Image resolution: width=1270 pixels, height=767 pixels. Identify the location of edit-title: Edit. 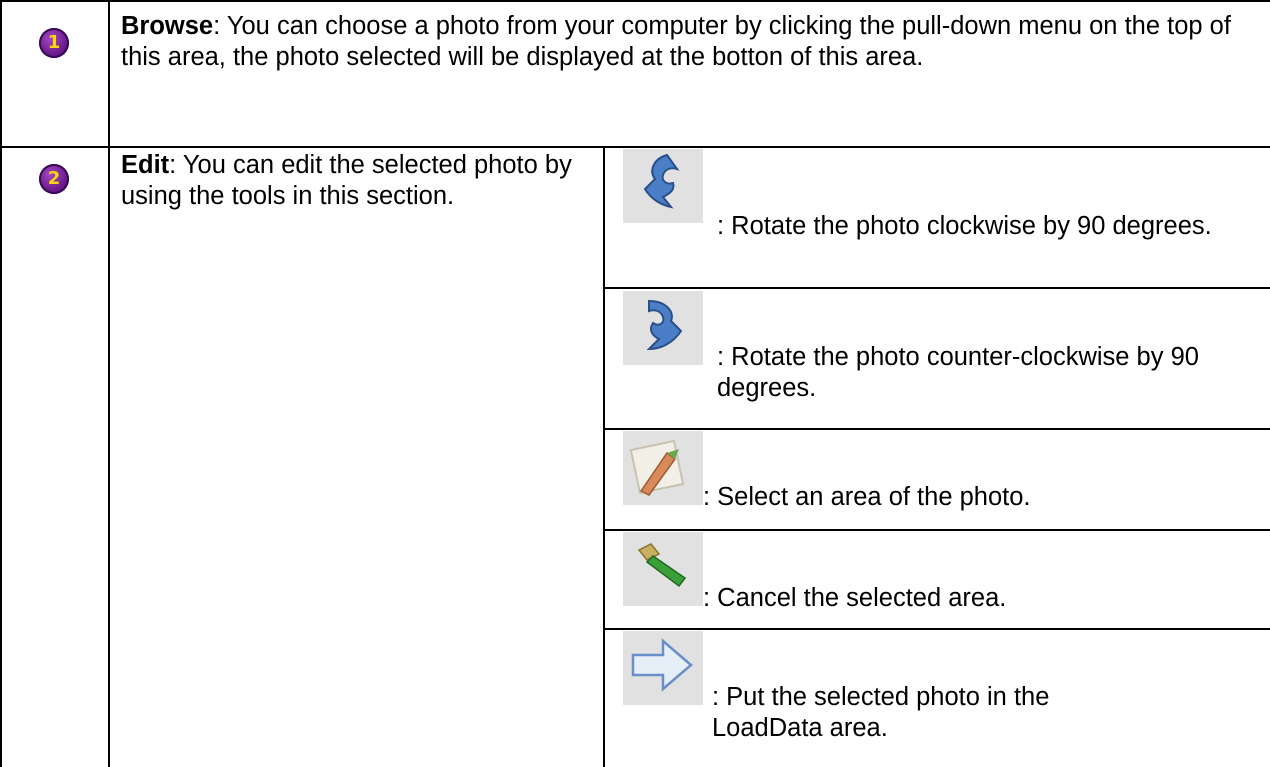
(145, 165).